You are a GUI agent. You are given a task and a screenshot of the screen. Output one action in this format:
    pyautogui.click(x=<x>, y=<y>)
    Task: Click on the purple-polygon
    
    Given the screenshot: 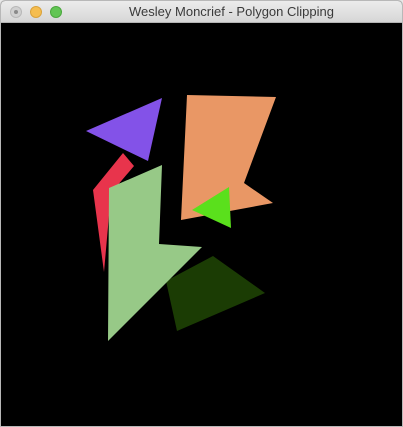 What is the action you would take?
    pyautogui.click(x=124, y=129)
    